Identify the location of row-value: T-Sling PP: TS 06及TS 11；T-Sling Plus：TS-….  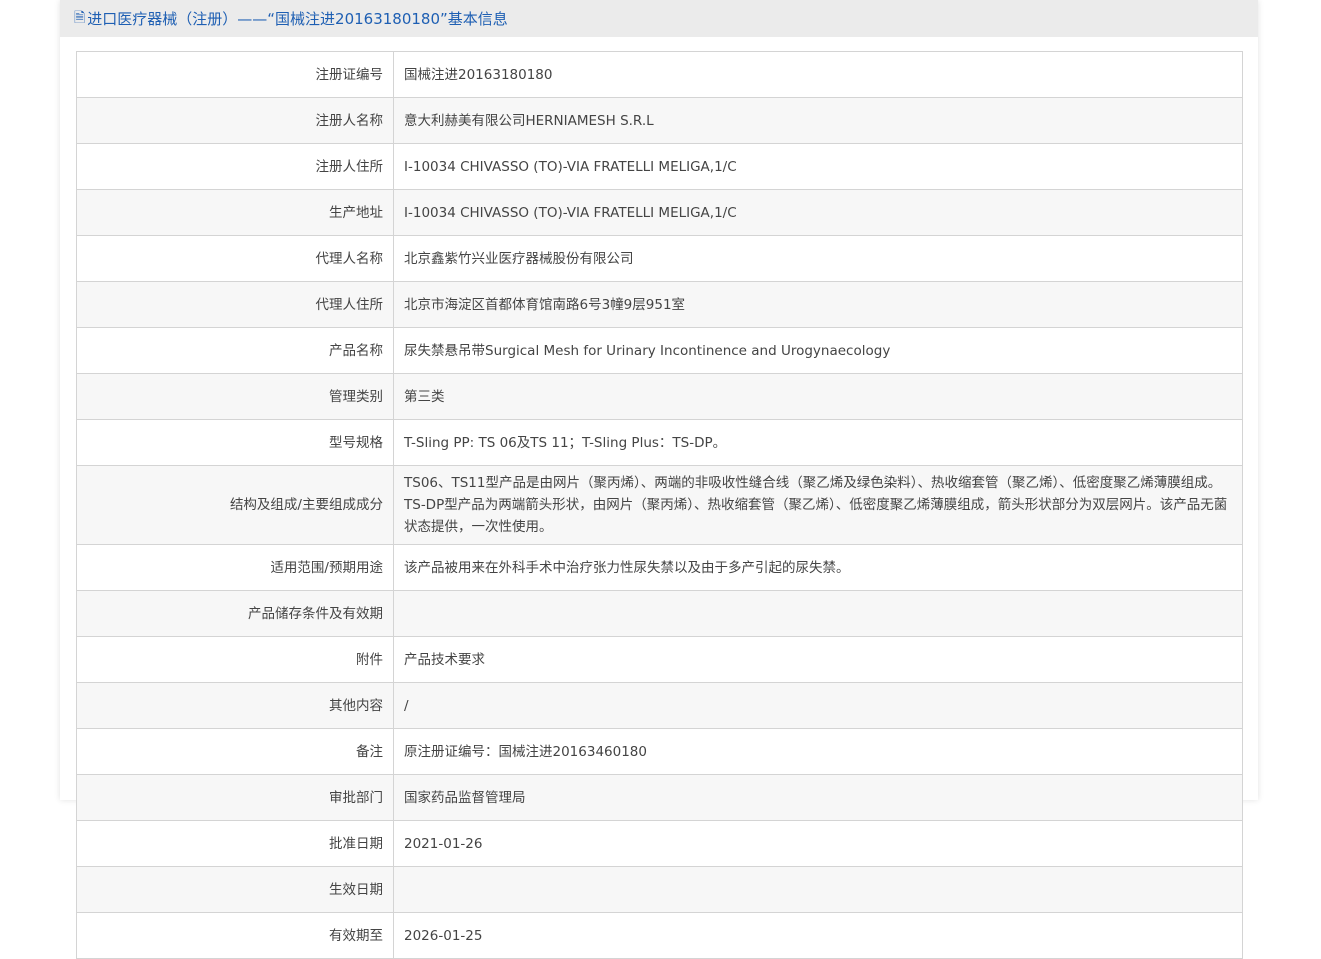
(818, 442).